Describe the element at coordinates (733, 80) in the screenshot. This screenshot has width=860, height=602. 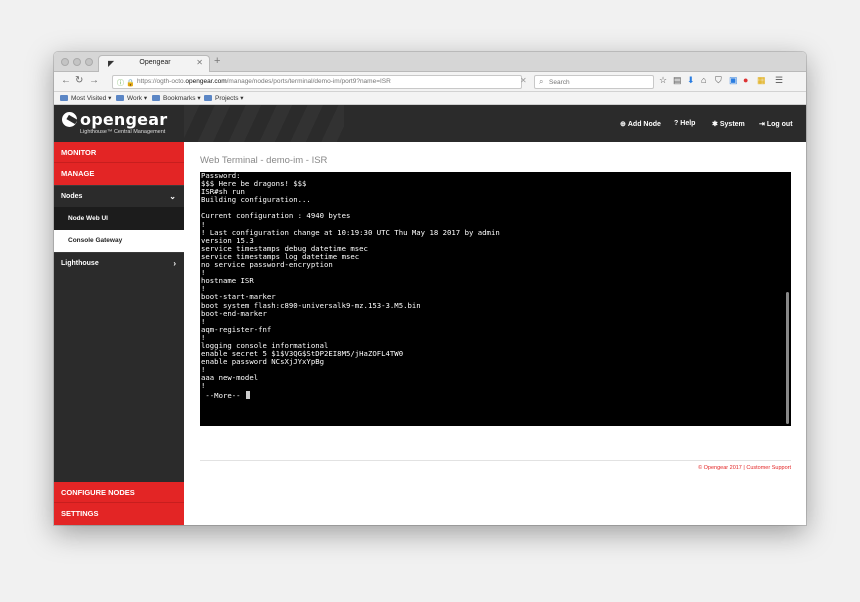
I see `lock-extension-icon: ▣` at that location.